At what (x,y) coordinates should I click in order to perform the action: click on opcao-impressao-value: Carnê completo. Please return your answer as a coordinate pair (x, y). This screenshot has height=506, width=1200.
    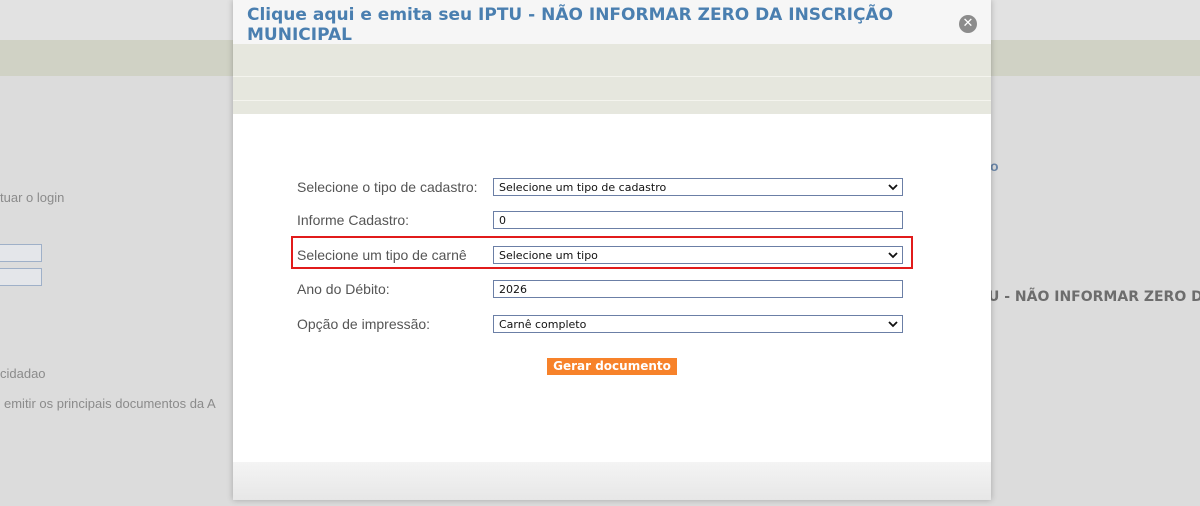
    Looking at the image, I should click on (543, 324).